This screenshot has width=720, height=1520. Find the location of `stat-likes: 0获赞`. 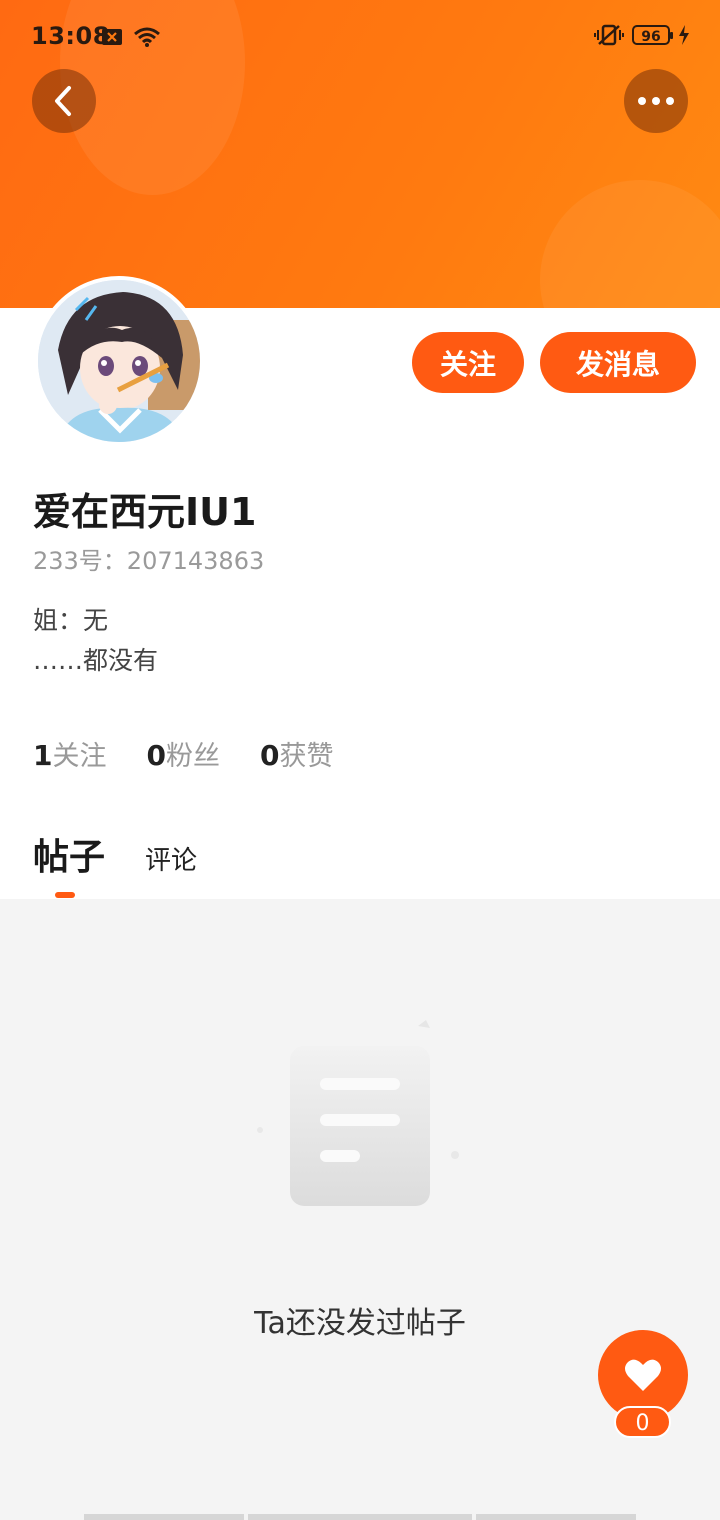

stat-likes: 0获赞 is located at coordinates (296, 753).